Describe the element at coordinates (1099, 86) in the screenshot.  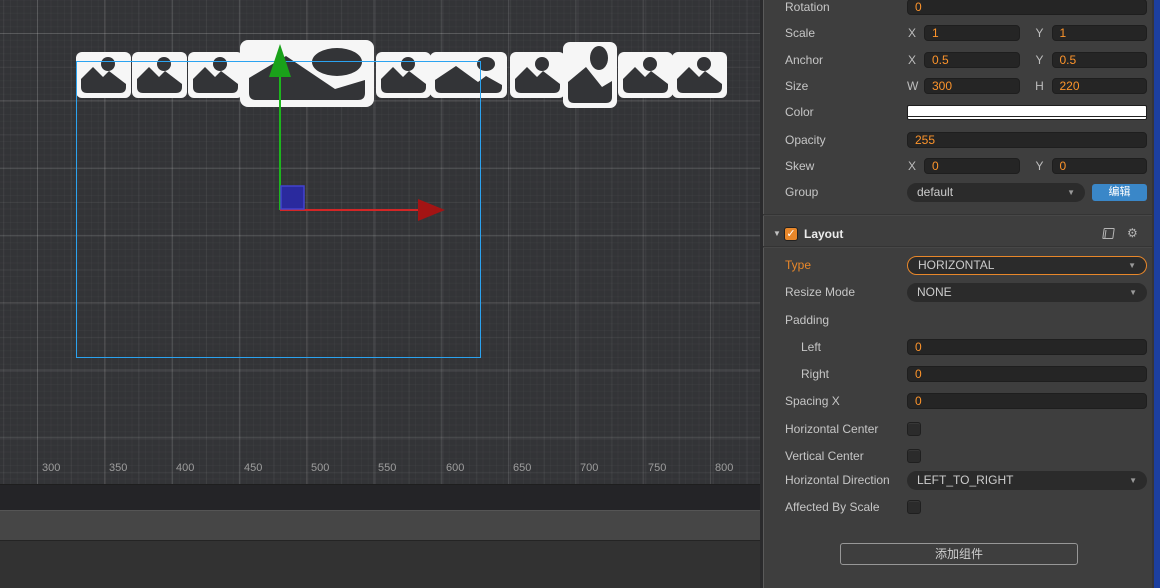
I see `size-h-input: 220` at that location.